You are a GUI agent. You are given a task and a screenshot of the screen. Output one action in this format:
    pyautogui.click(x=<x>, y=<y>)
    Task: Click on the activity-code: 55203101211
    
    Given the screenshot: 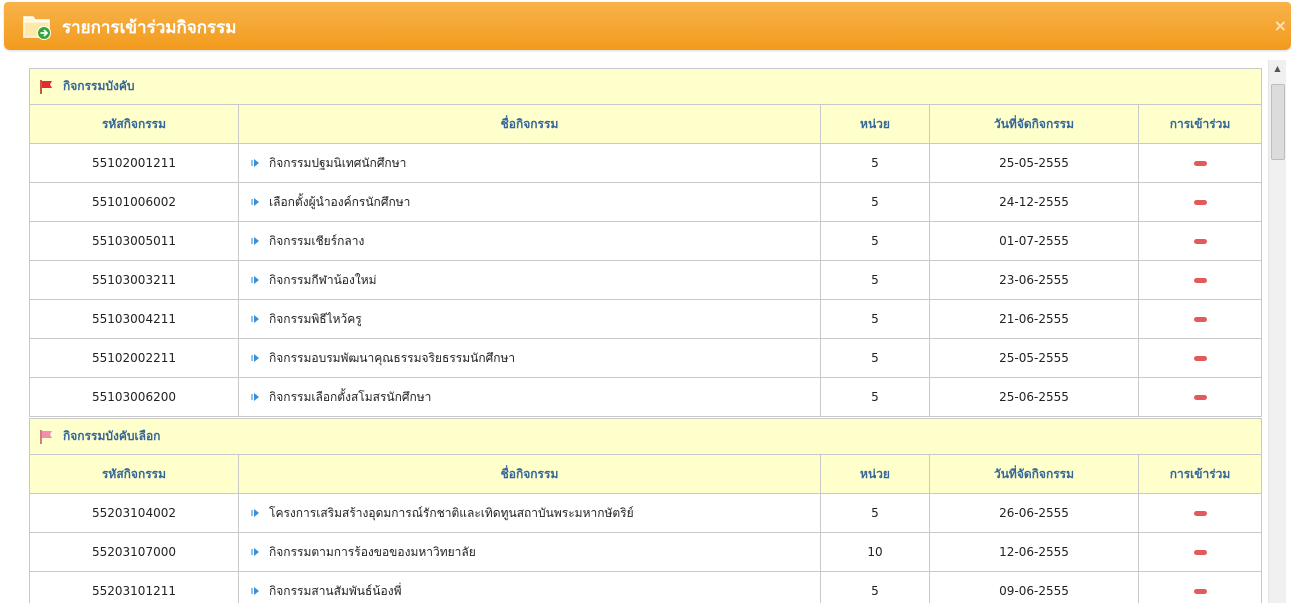 What is the action you would take?
    pyautogui.click(x=134, y=587)
    